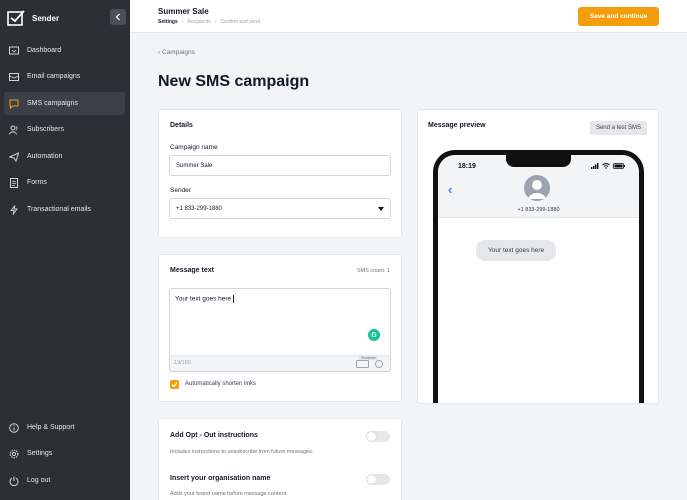  Describe the element at coordinates (373, 271) in the screenshot. I see `sms-count: SMS count: 1` at that location.